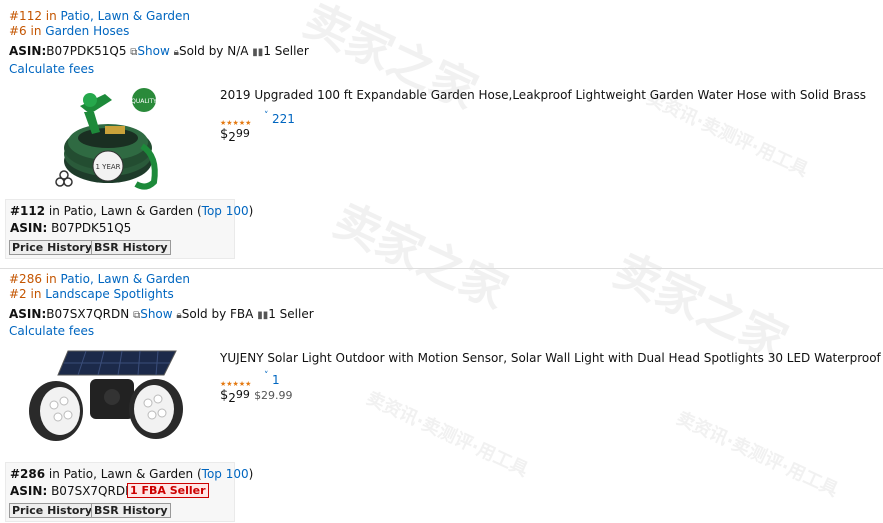 This screenshot has height=523, width=883. Describe the element at coordinates (235, 135) in the screenshot. I see `price: $299` at that location.